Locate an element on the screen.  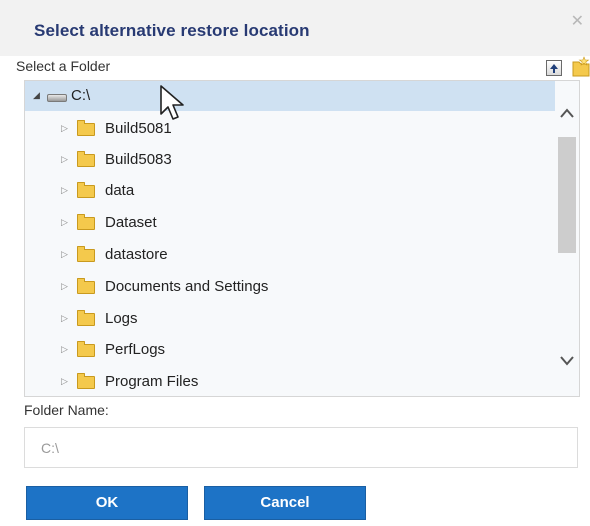
tree-item-label: PerfLogs is located at coordinates (135, 349).